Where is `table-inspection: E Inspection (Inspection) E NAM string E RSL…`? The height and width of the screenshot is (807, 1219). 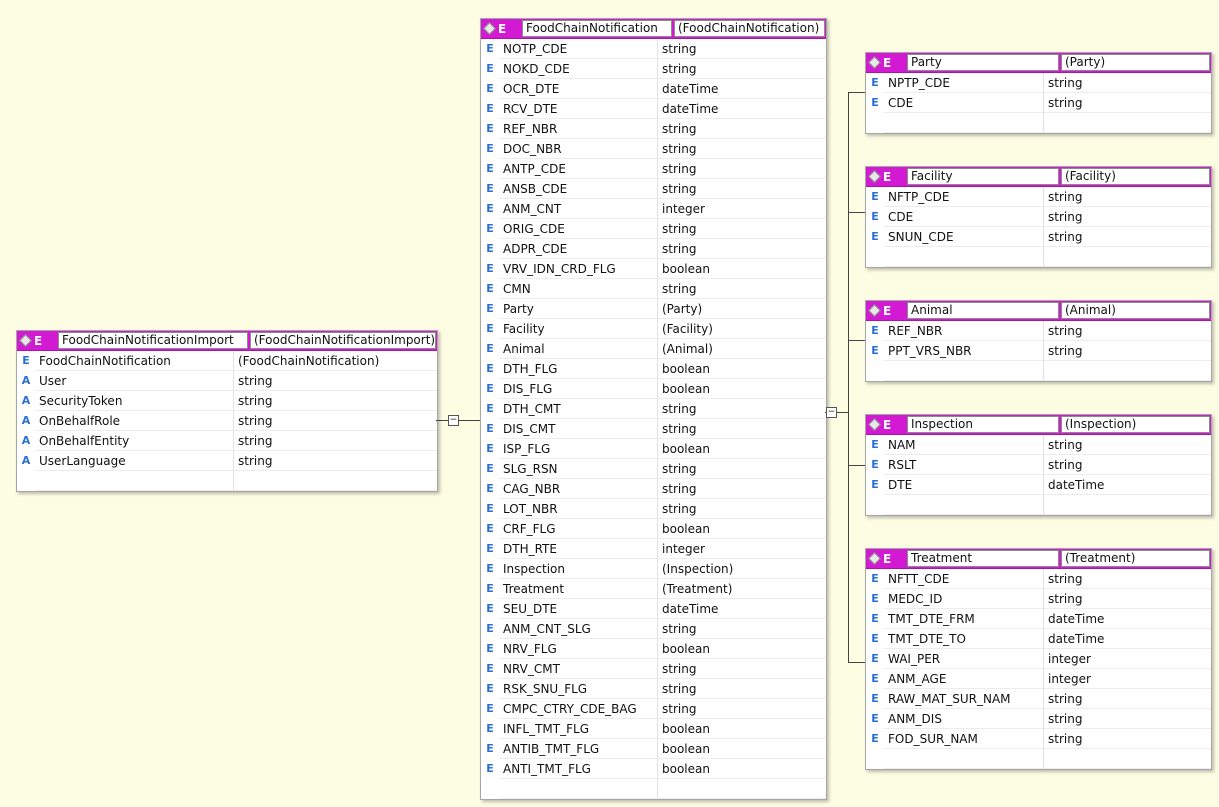
table-inspection: E Inspection (Inspection) E NAM string E RSL… is located at coordinates (1038, 465).